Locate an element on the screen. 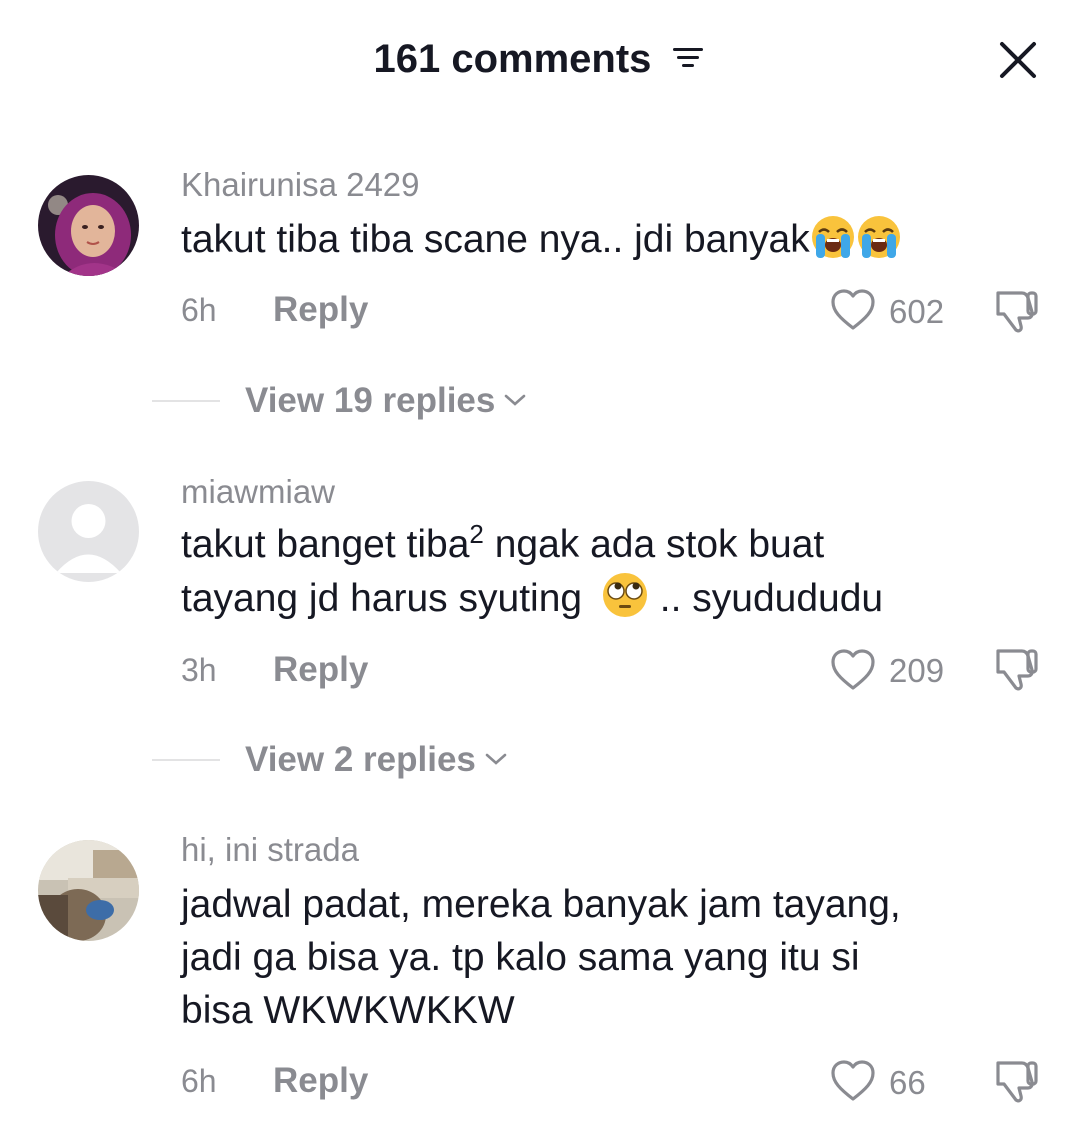 The height and width of the screenshot is (1145, 1080). comment-body: takut tiba tiba scane nya.. jdi banyak is located at coordinates (495, 239).